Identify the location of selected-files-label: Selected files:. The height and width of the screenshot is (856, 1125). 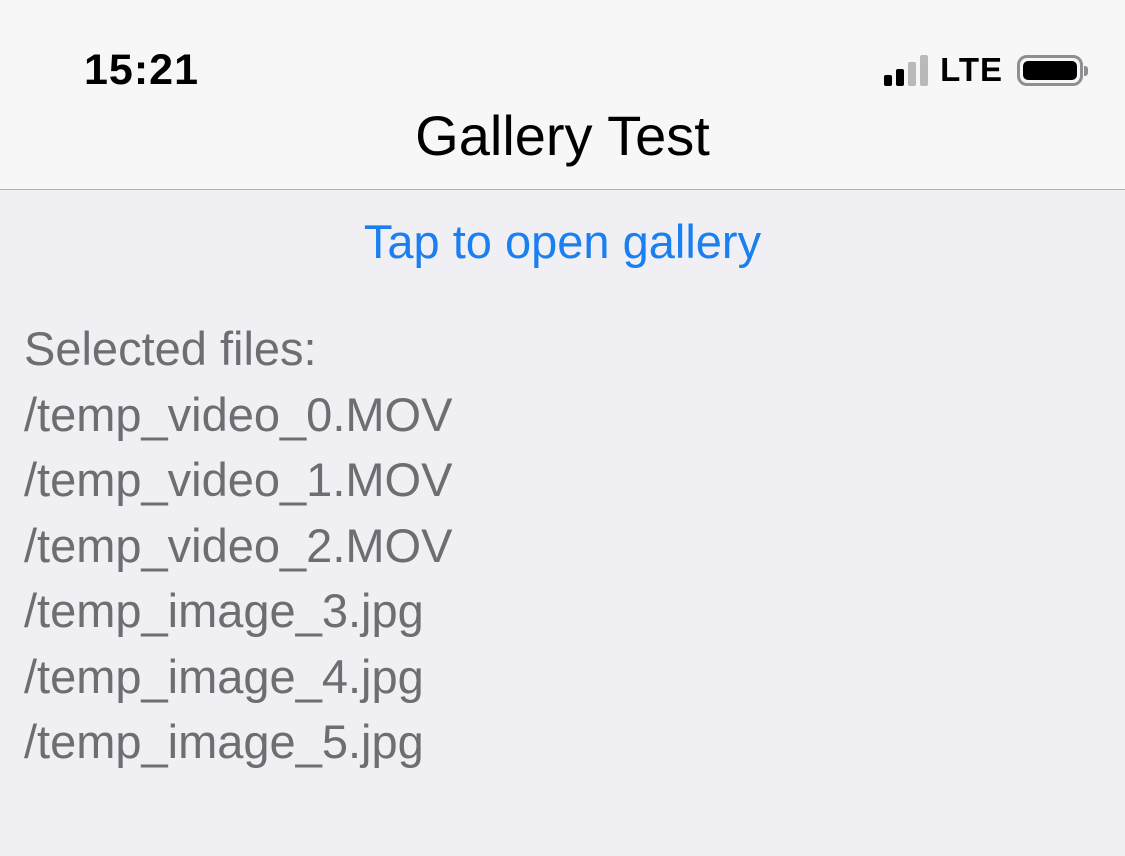
(170, 348).